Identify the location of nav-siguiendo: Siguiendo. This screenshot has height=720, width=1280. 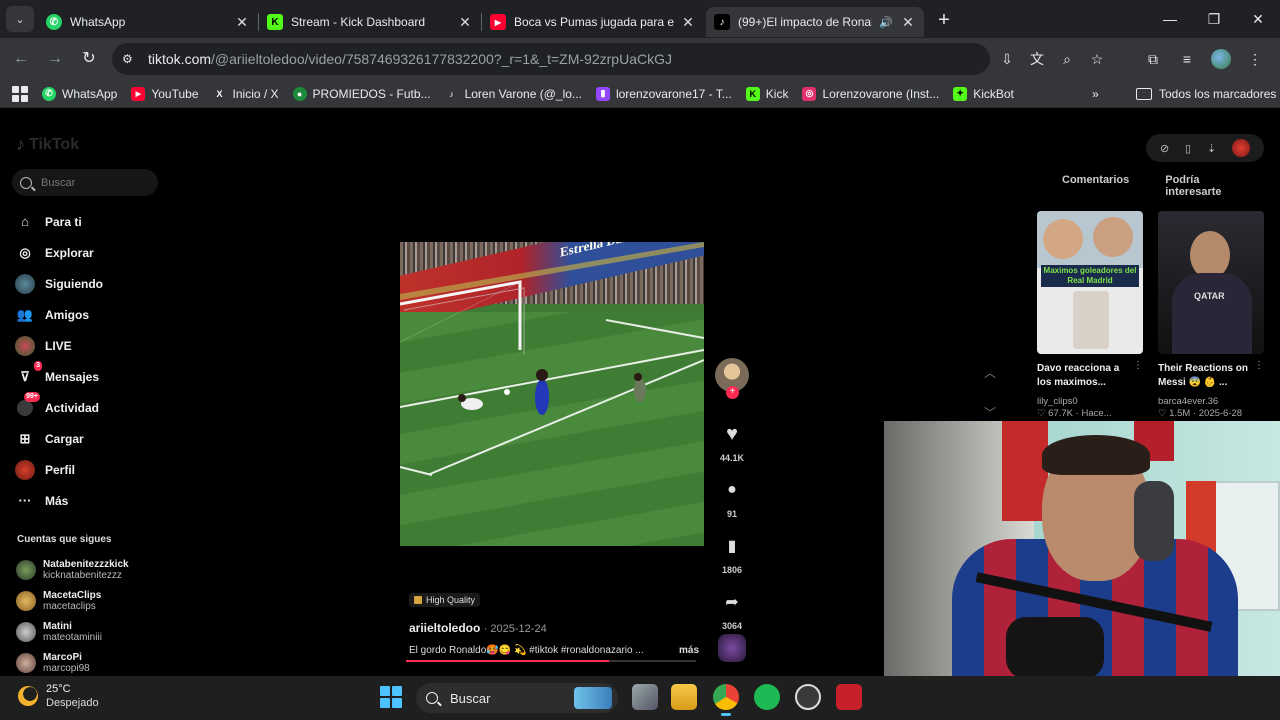
(58, 283).